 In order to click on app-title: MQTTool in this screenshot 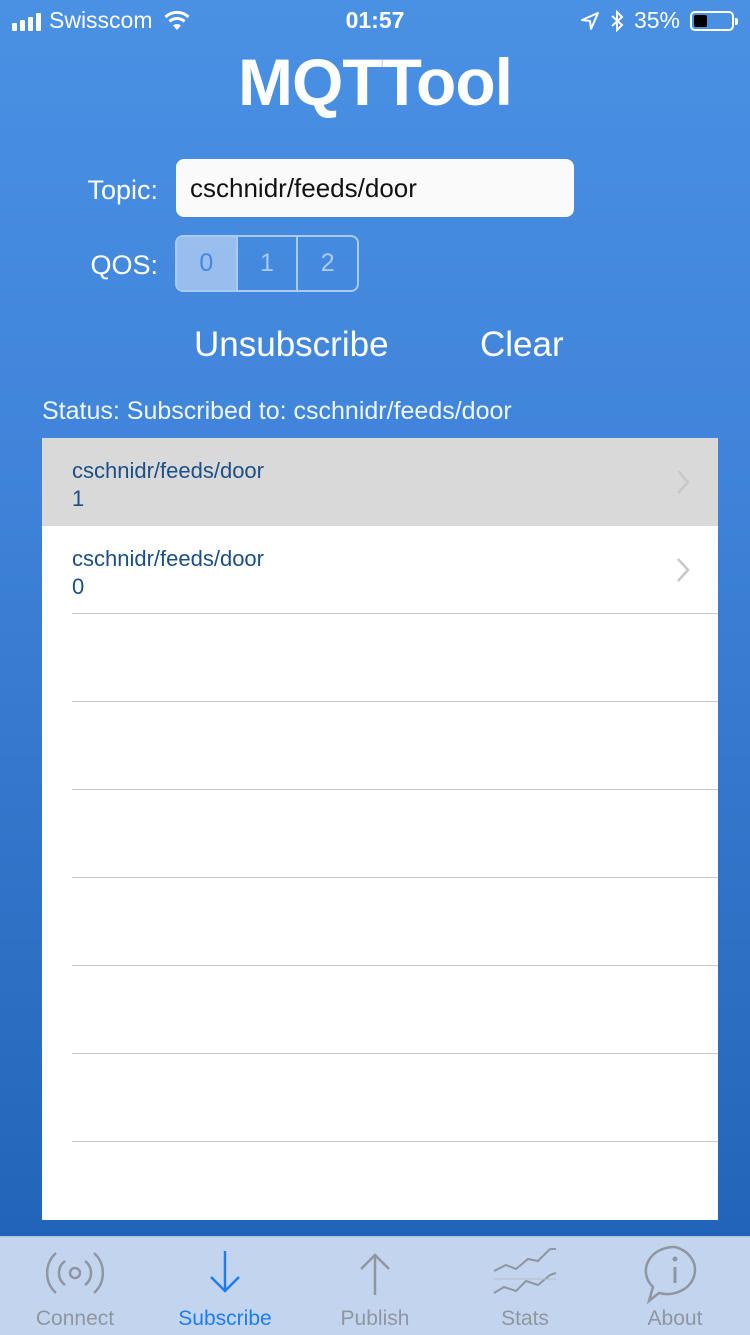, I will do `click(375, 82)`.